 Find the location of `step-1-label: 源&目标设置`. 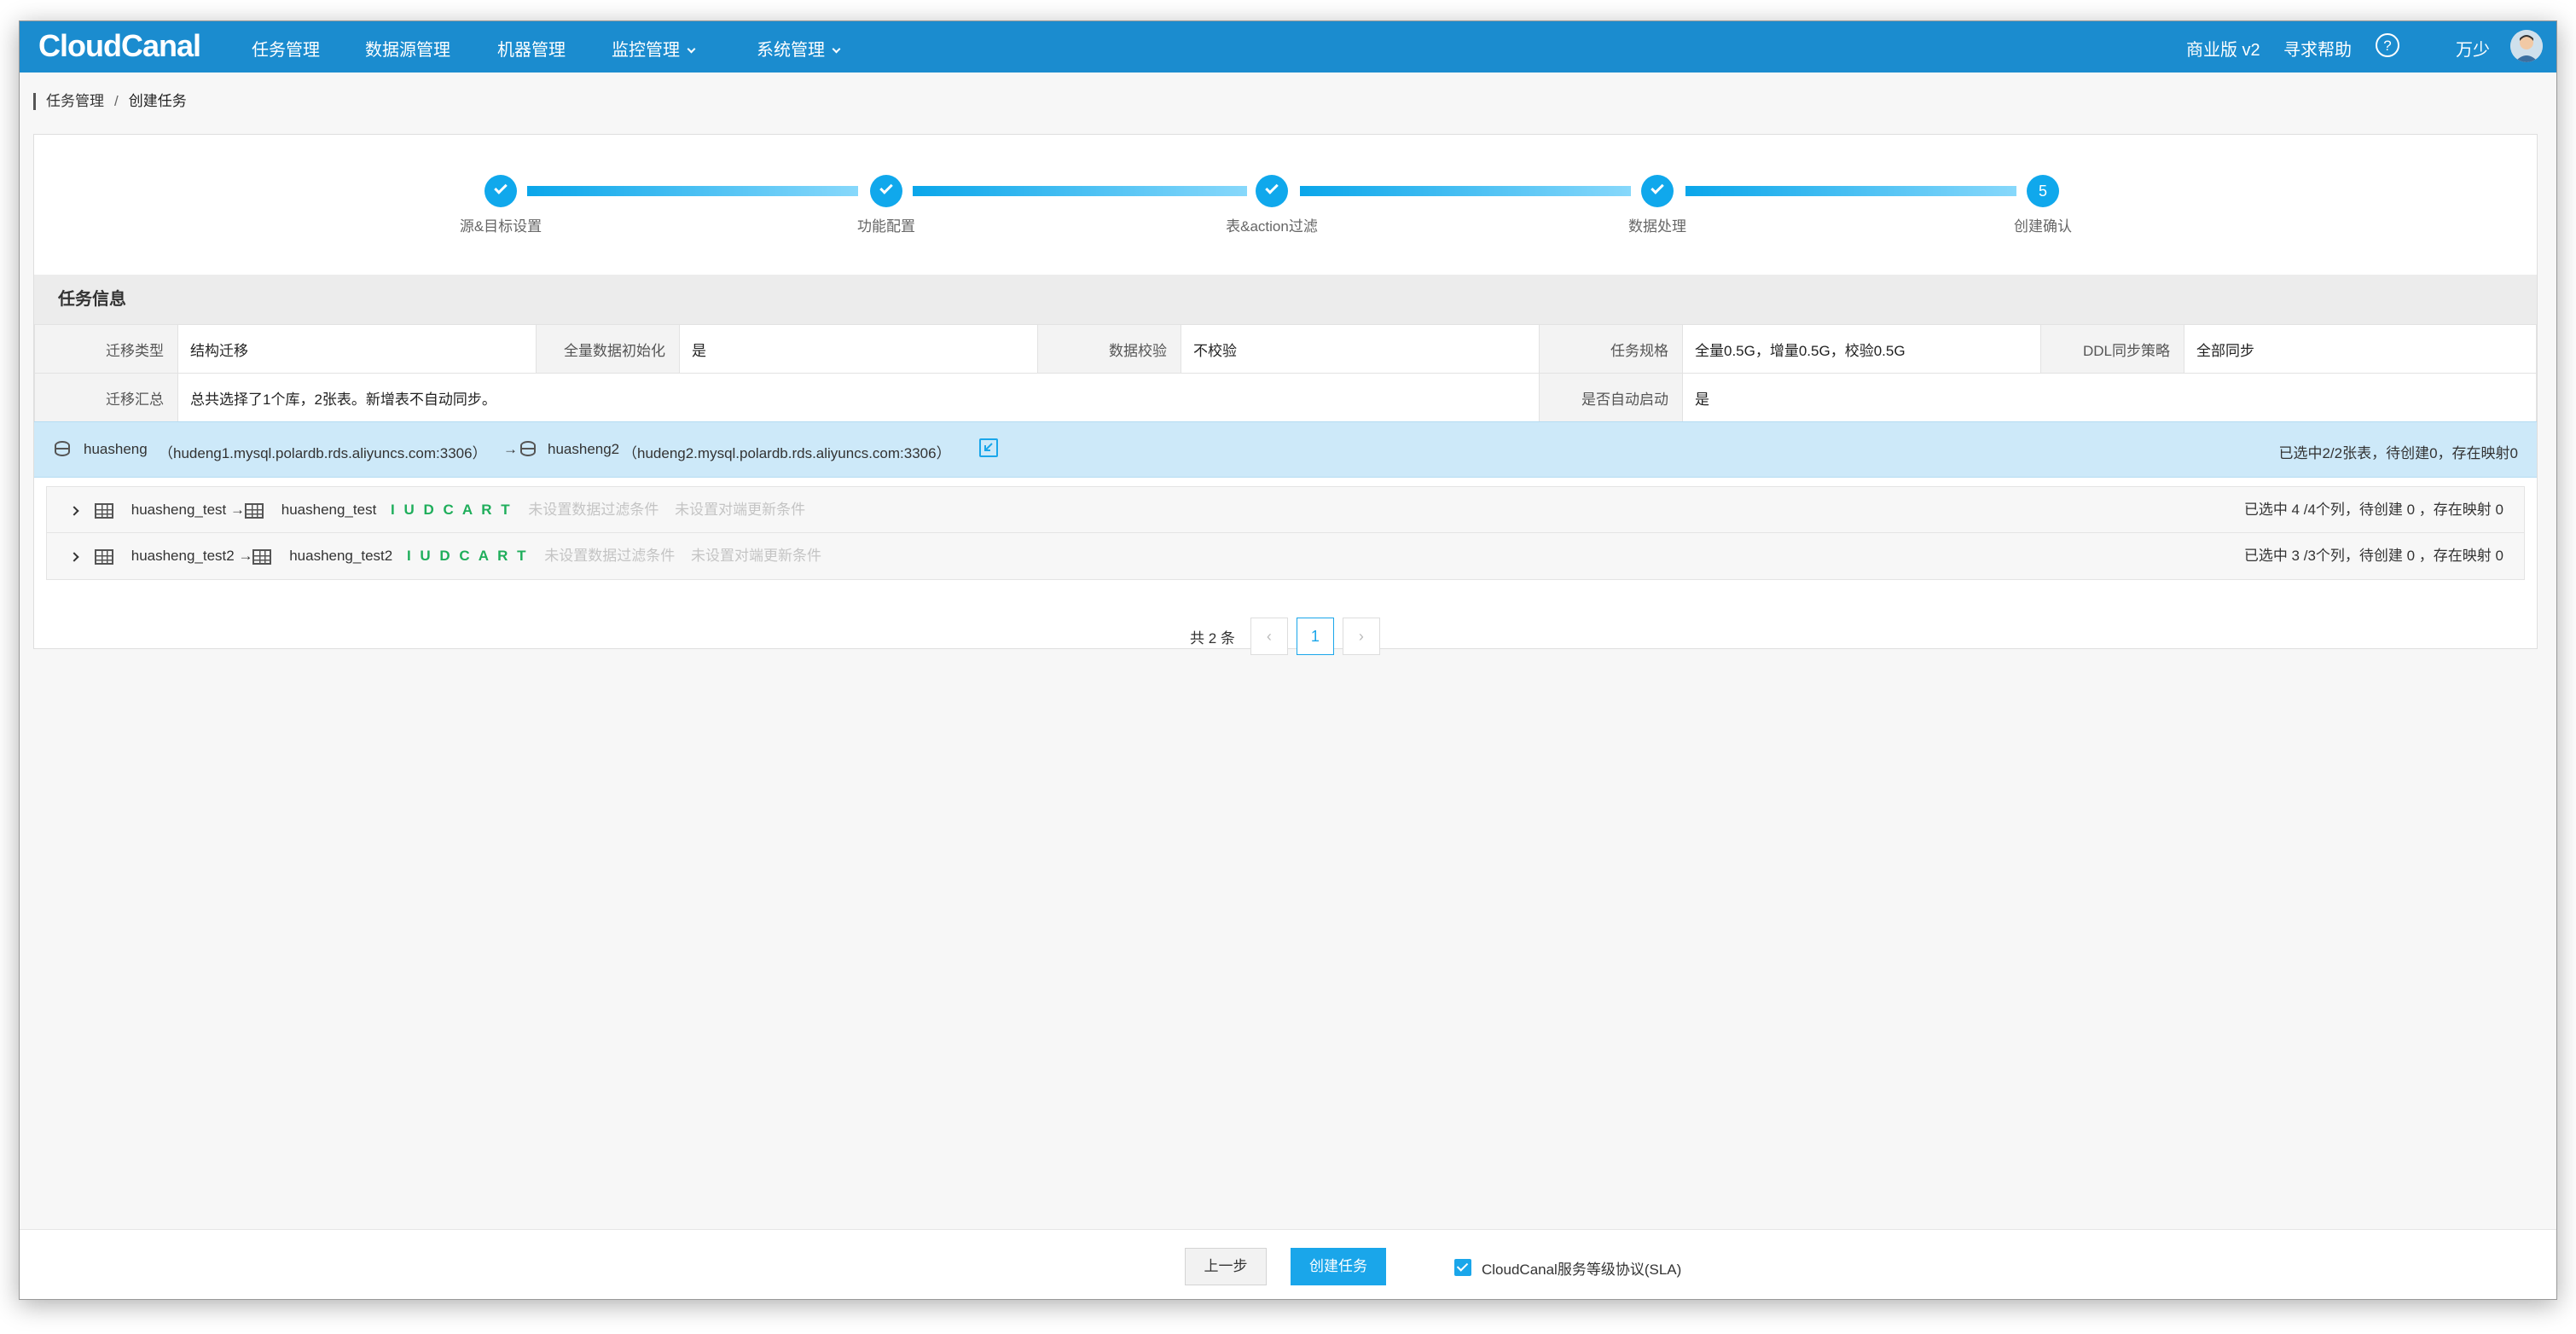

step-1-label: 源&目标设置 is located at coordinates (500, 226).